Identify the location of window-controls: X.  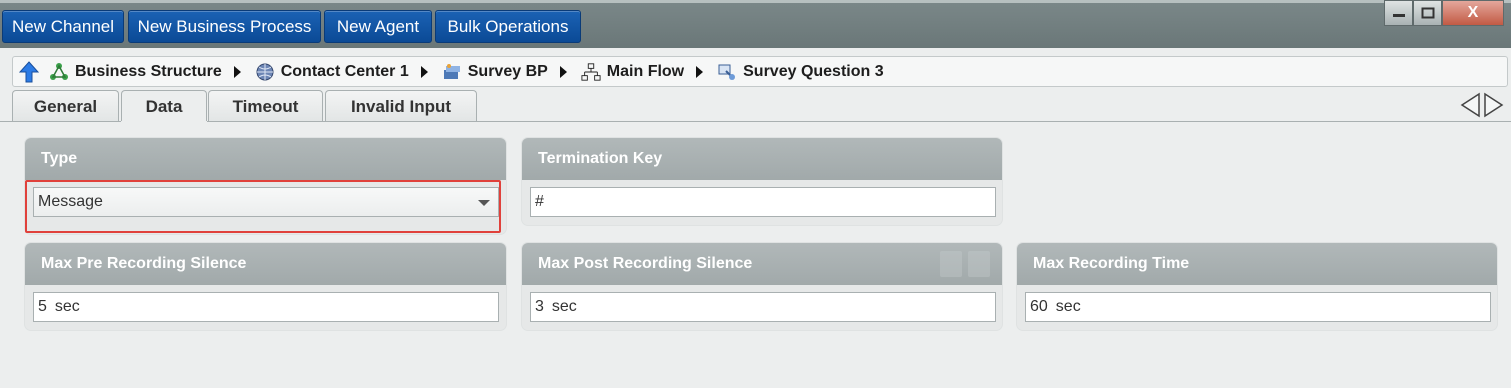
(1445, 13).